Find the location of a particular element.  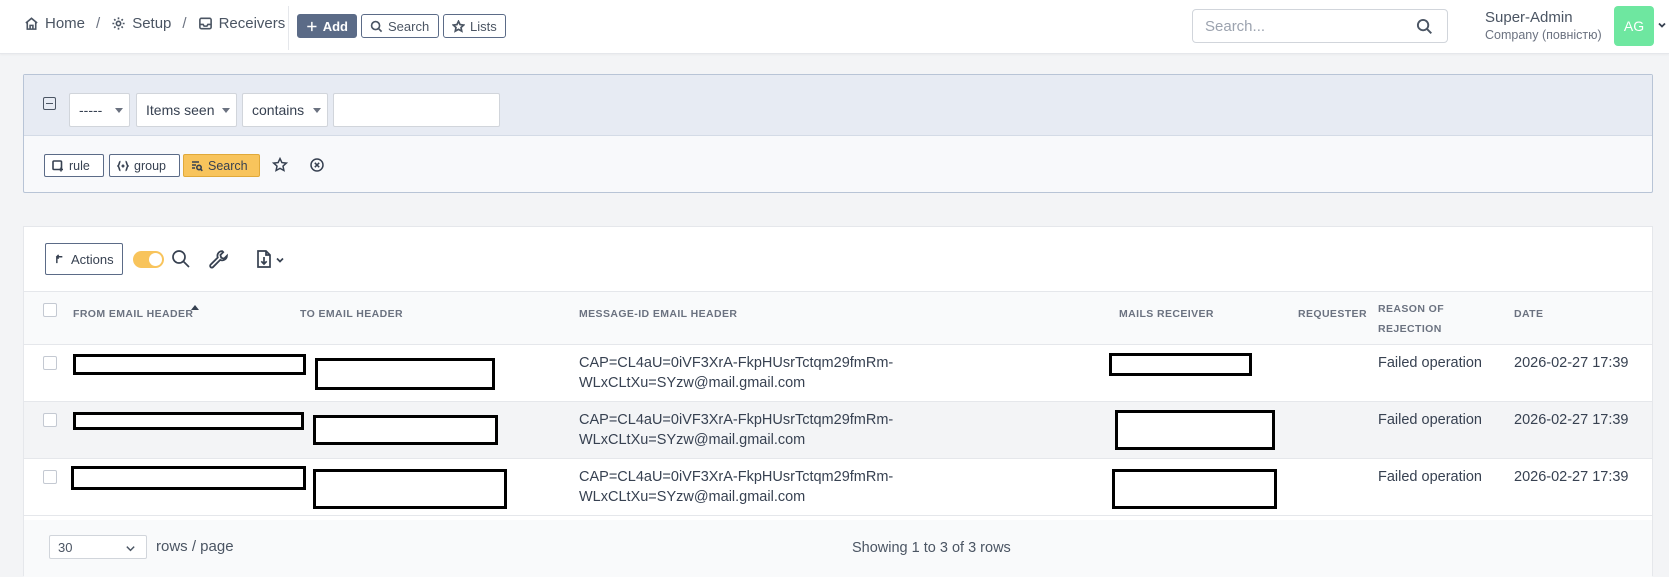

actions-label: Actions is located at coordinates (92, 259).